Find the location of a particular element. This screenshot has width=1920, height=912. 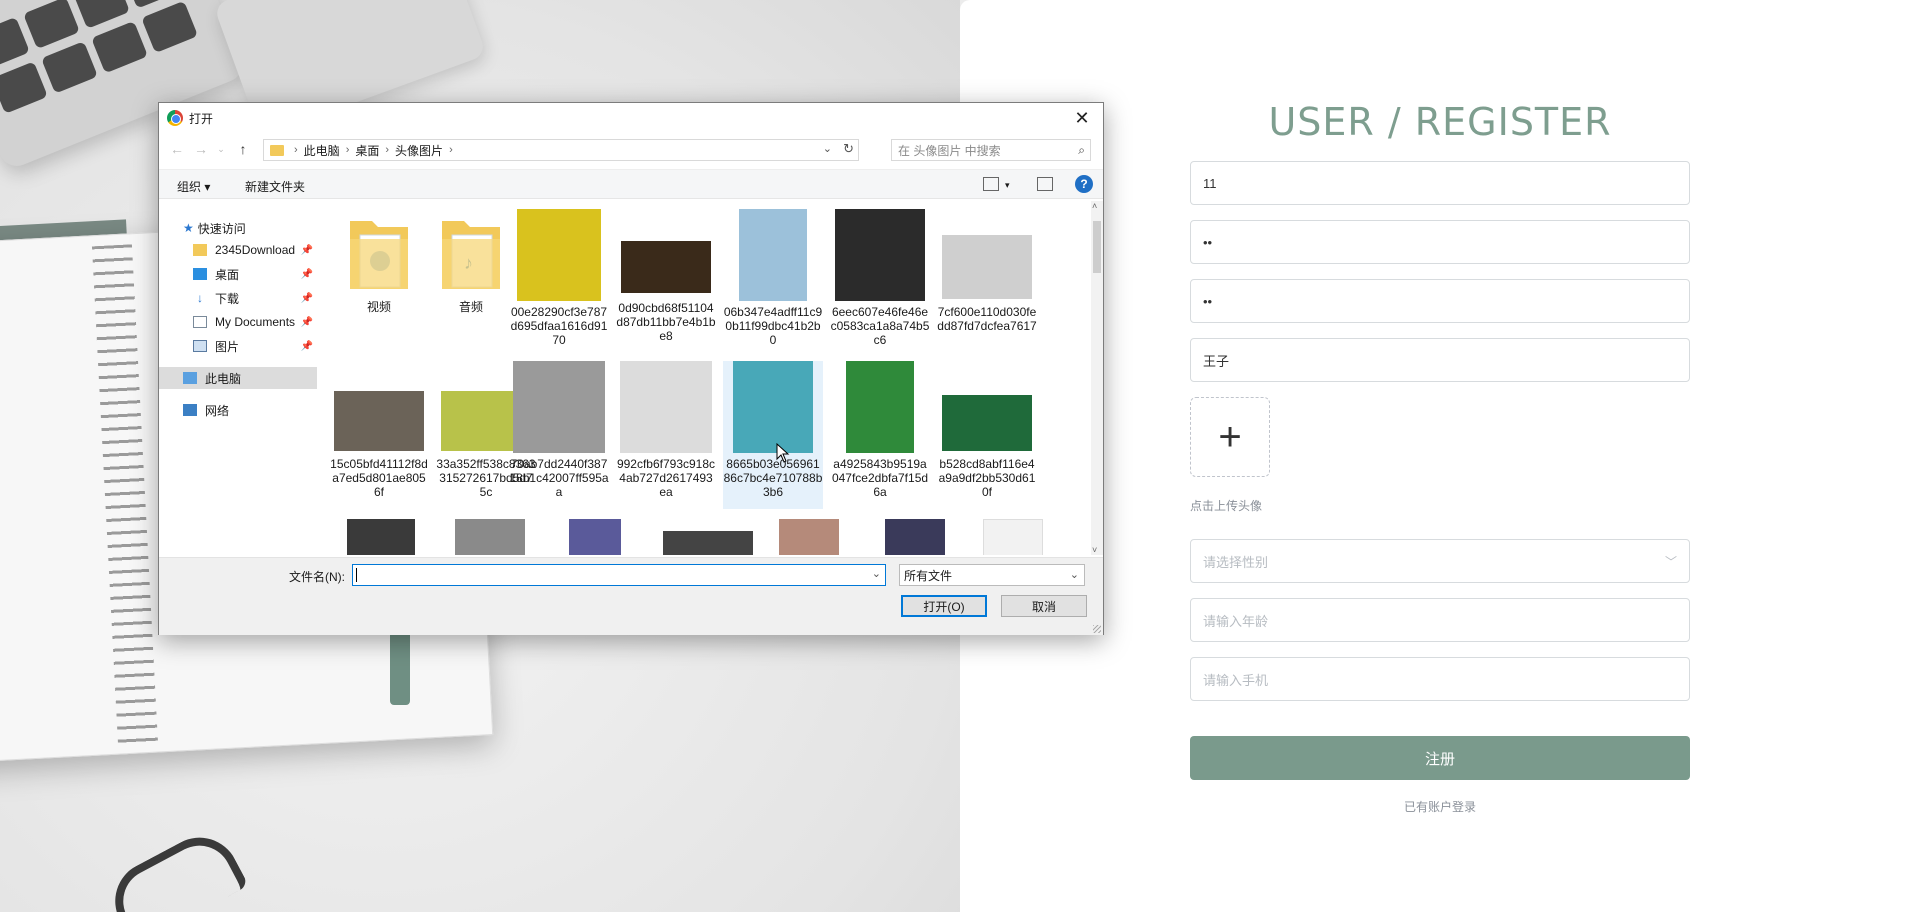

filetype-select: 所有文件 ⌄ is located at coordinates (992, 575).